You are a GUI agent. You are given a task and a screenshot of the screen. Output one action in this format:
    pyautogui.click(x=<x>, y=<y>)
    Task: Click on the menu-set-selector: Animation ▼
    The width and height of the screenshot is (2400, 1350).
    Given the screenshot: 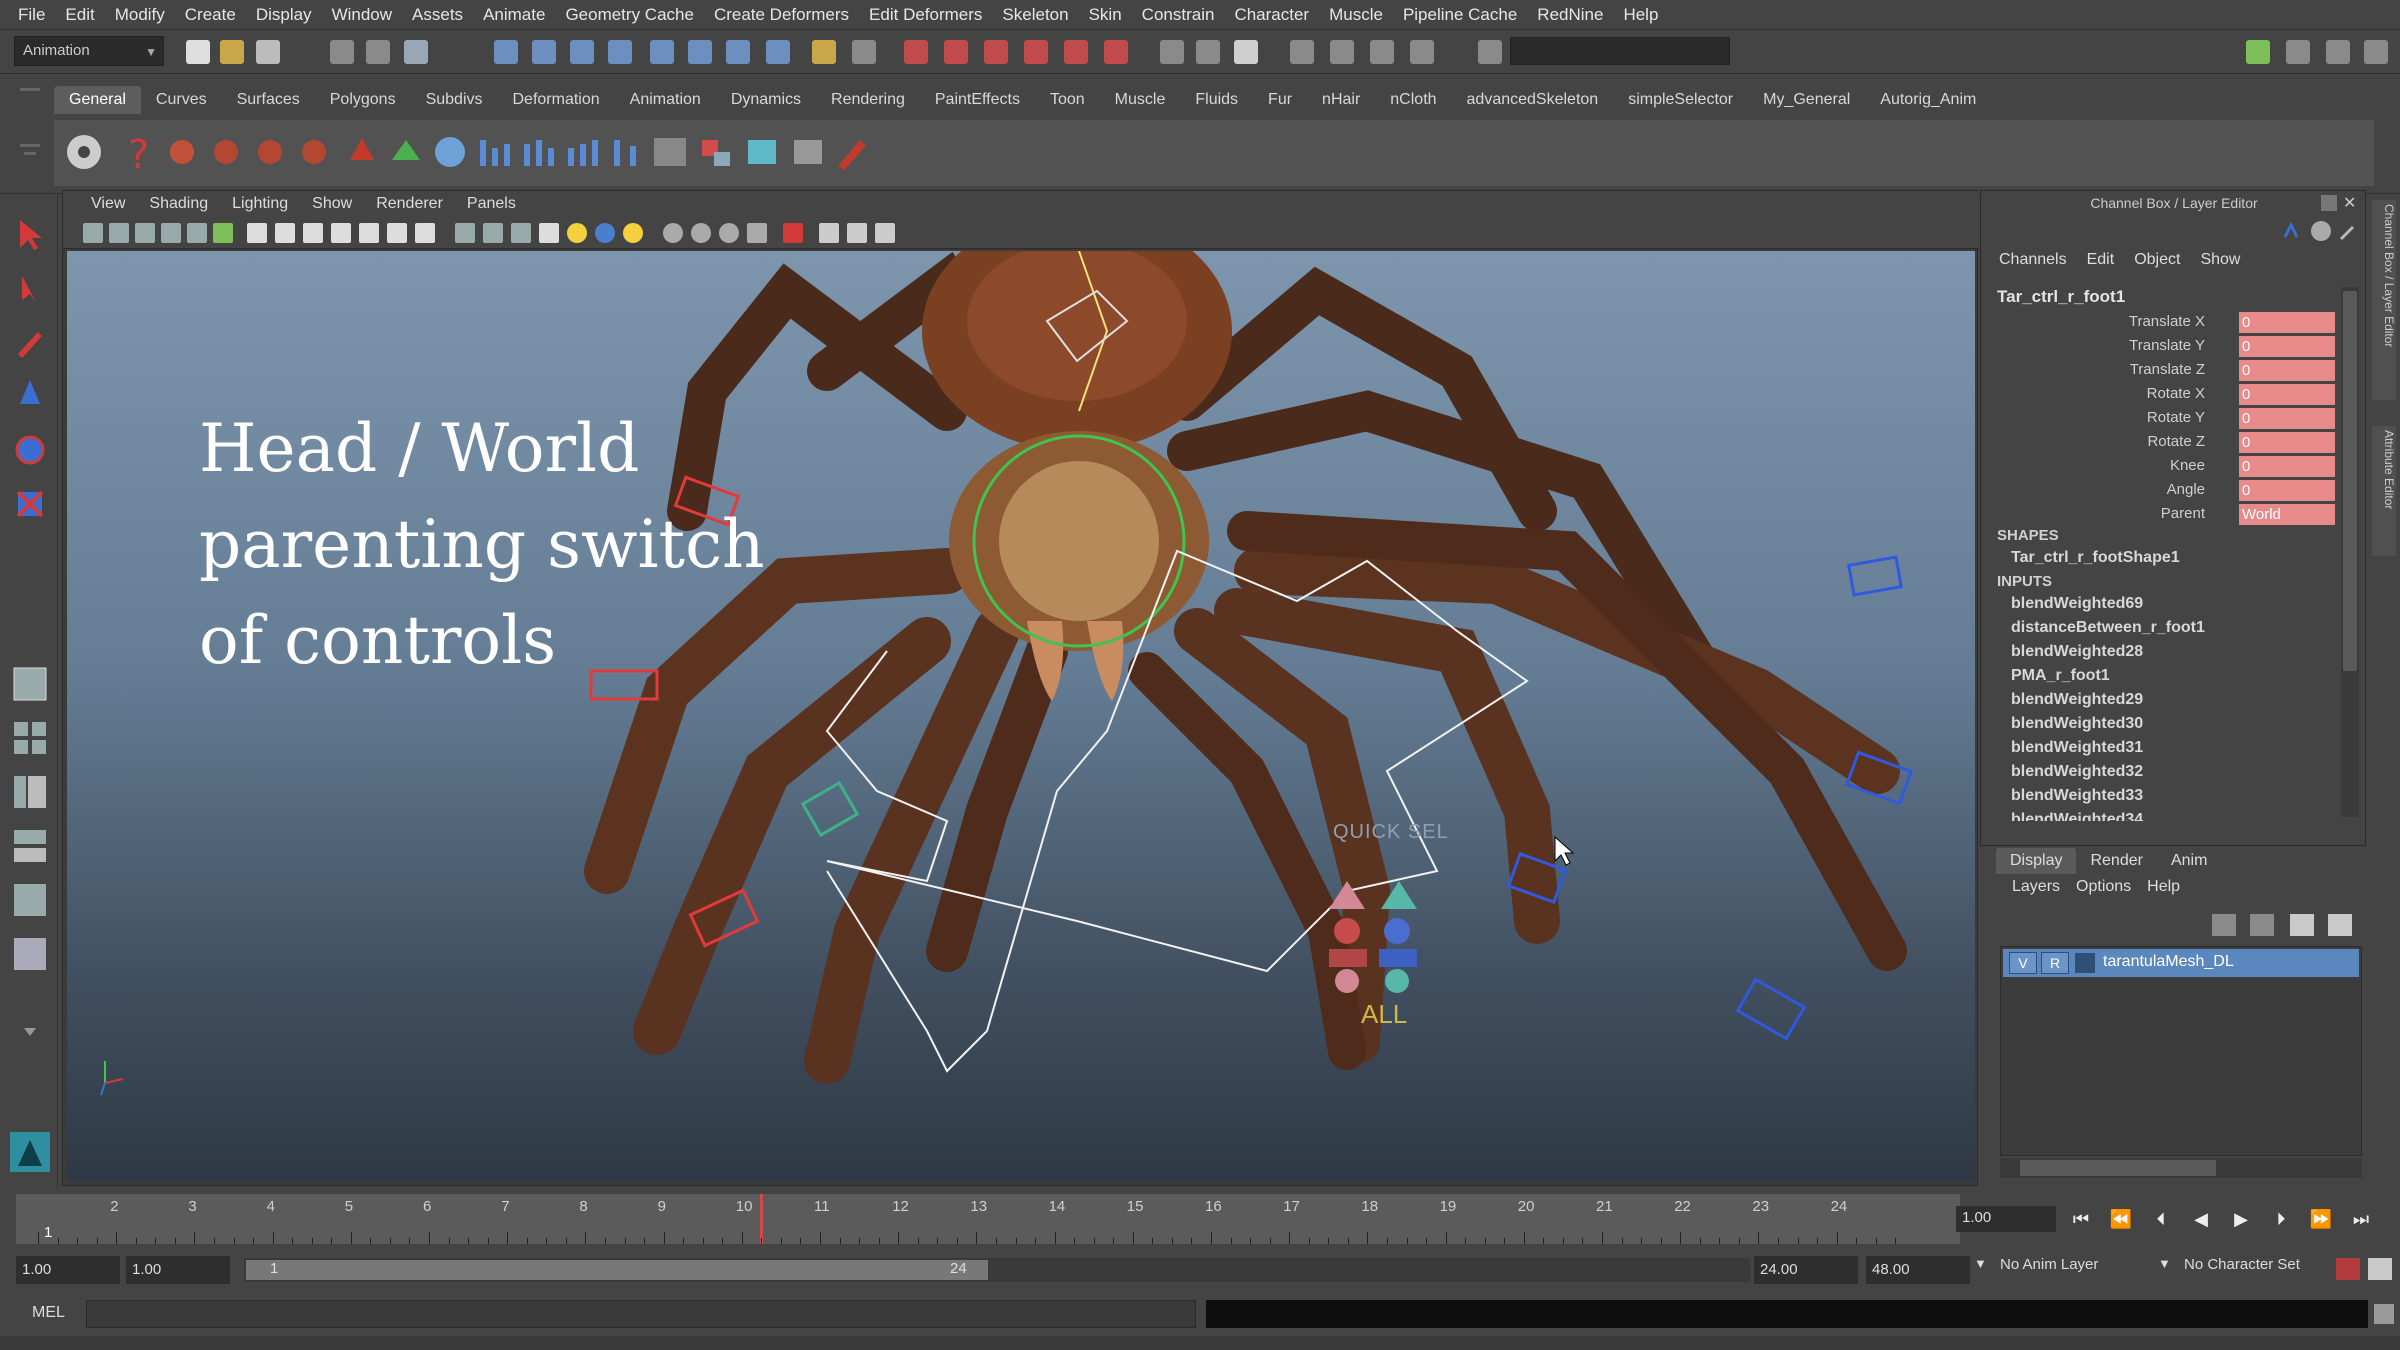 What is the action you would take?
    pyautogui.click(x=89, y=51)
    